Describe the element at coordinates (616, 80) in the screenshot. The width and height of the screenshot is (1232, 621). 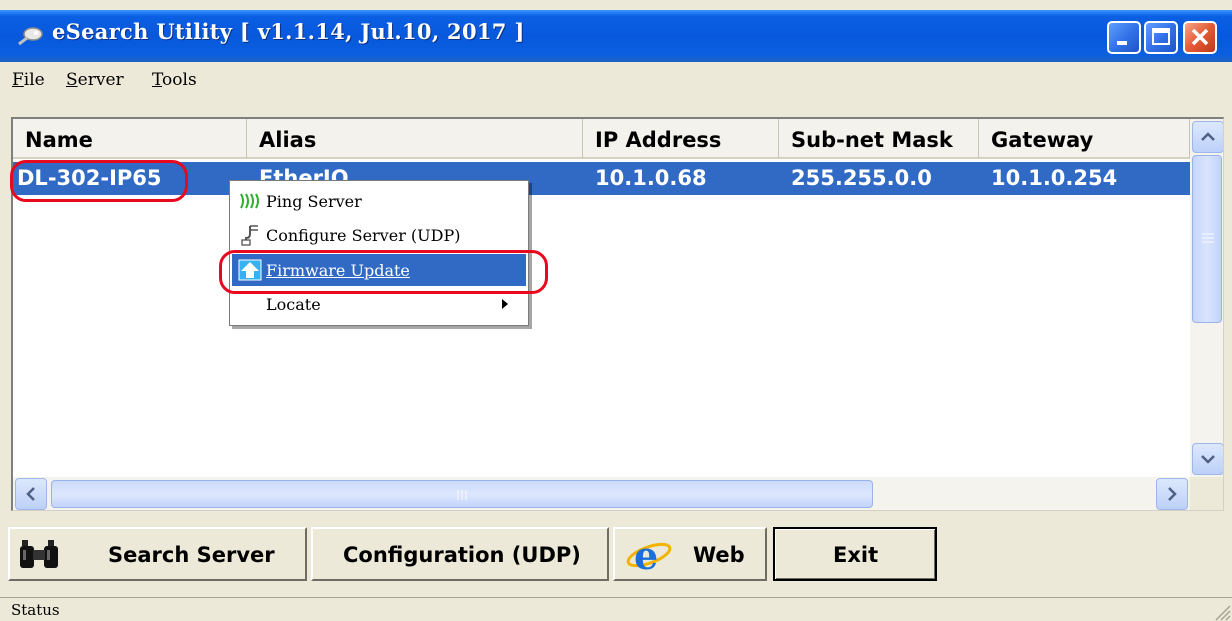
I see `menu-bar: File Server Tools` at that location.